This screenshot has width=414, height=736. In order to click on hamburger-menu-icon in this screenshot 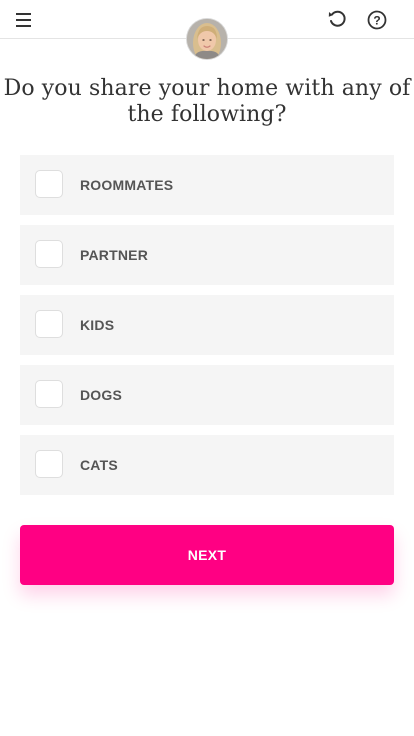, I will do `click(25, 20)`.